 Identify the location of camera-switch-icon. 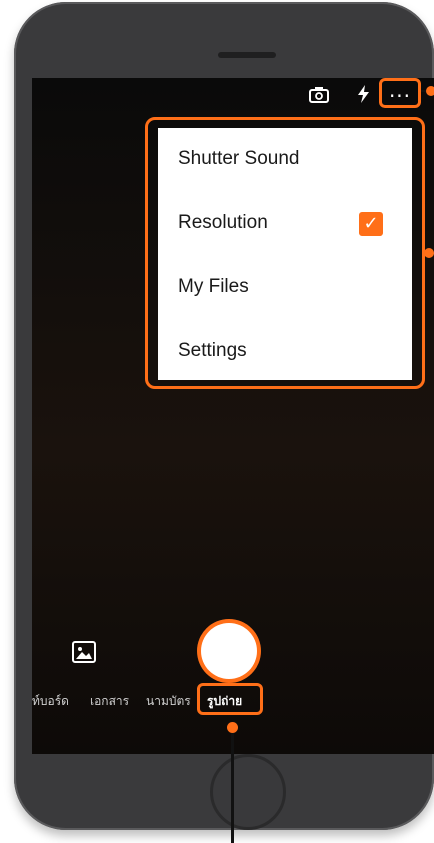
(319, 95).